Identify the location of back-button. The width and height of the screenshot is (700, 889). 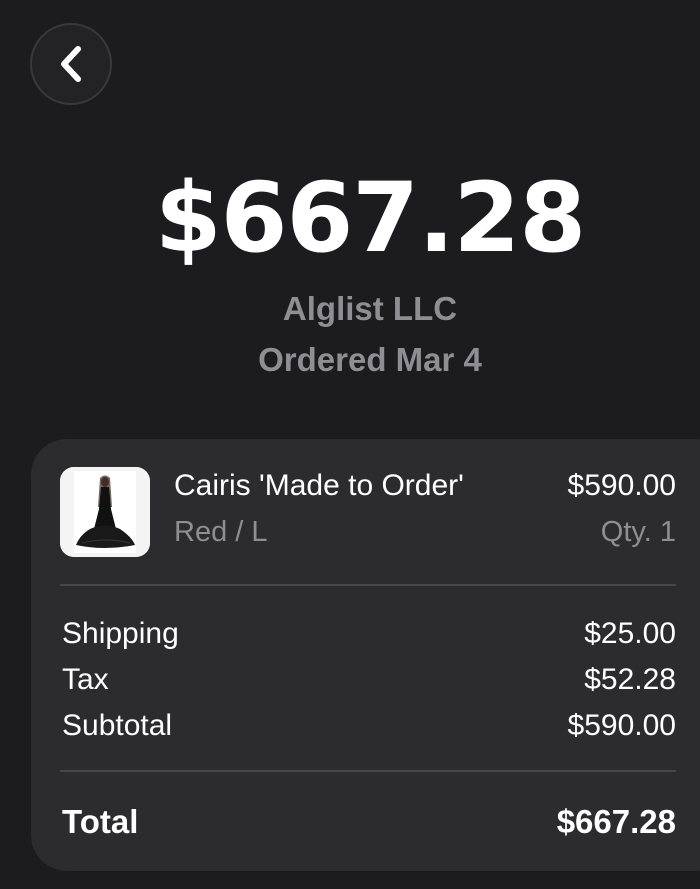
(71, 64).